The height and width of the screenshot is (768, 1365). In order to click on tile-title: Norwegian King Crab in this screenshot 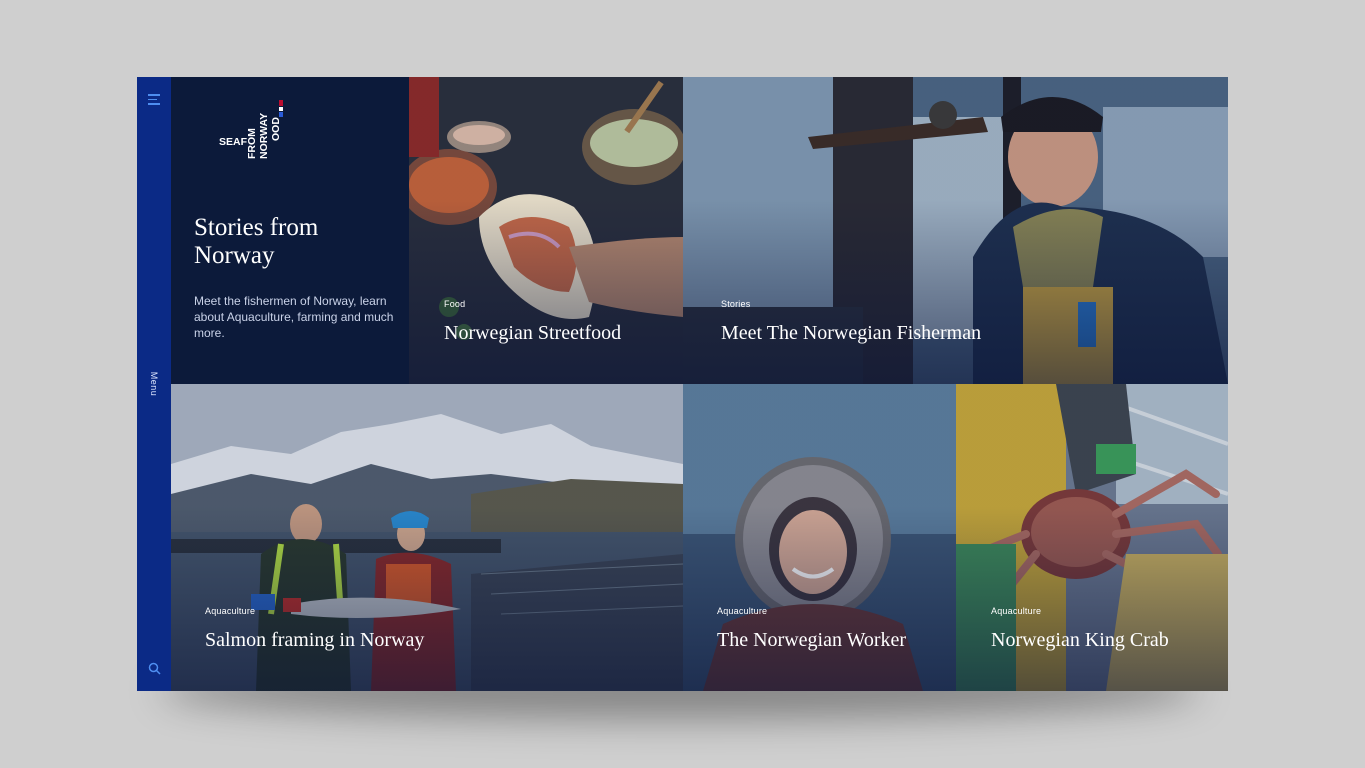, I will do `click(1080, 640)`.